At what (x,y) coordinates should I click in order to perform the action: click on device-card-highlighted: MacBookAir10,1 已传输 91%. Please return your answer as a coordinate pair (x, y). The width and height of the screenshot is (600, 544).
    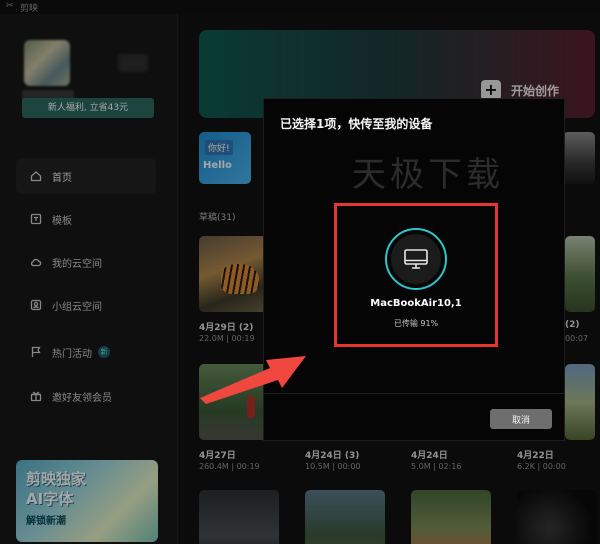
    Looking at the image, I should click on (416, 275).